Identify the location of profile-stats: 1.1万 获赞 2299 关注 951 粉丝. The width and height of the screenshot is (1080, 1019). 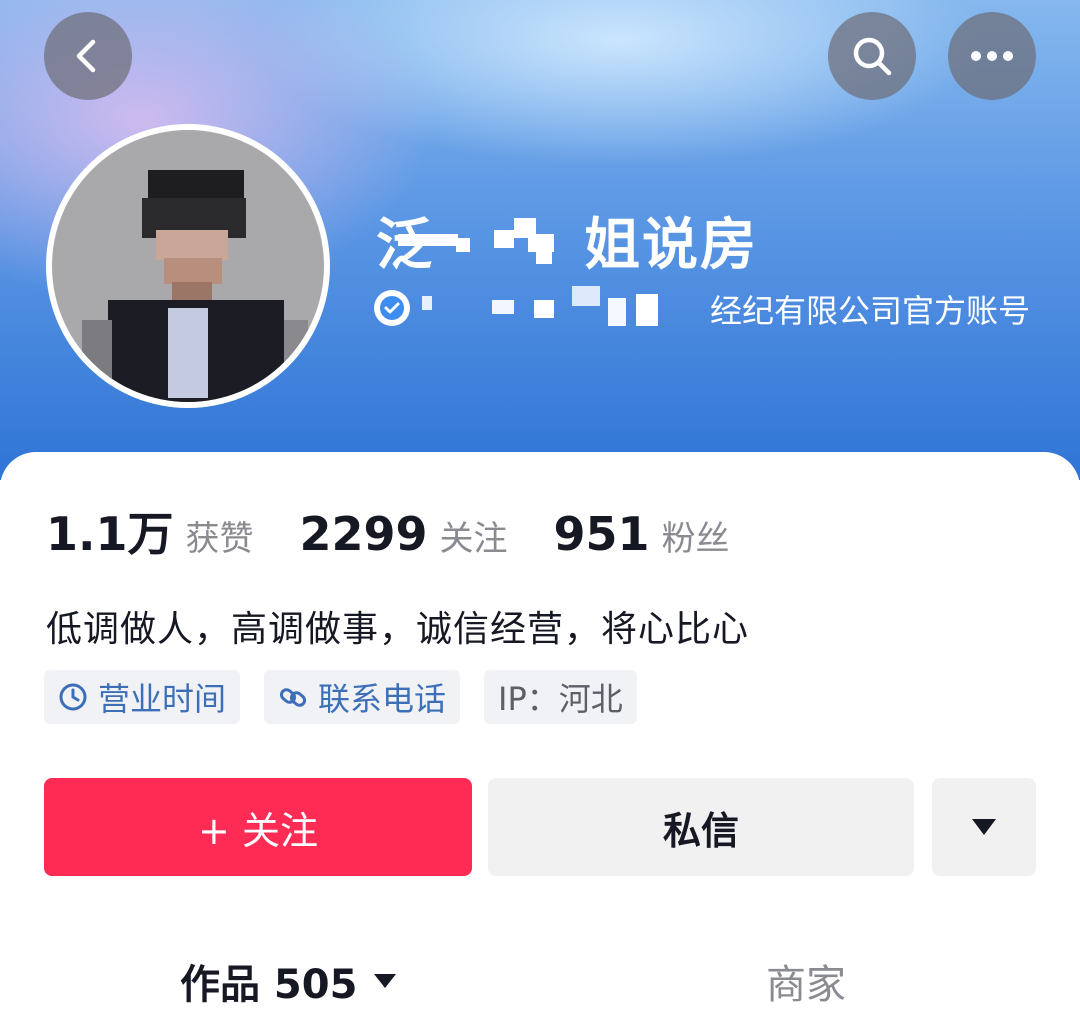
(411, 531).